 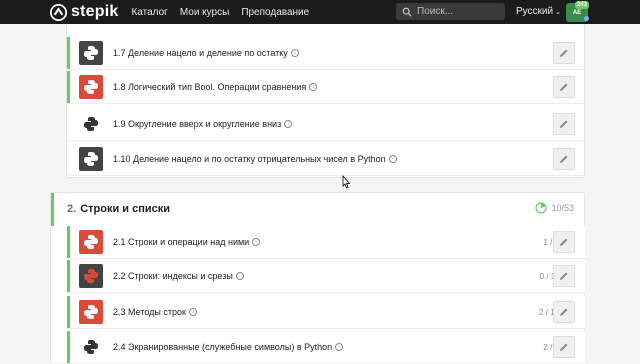 I want to click on module-title: 2. Строки и списки, so click(x=118, y=209).